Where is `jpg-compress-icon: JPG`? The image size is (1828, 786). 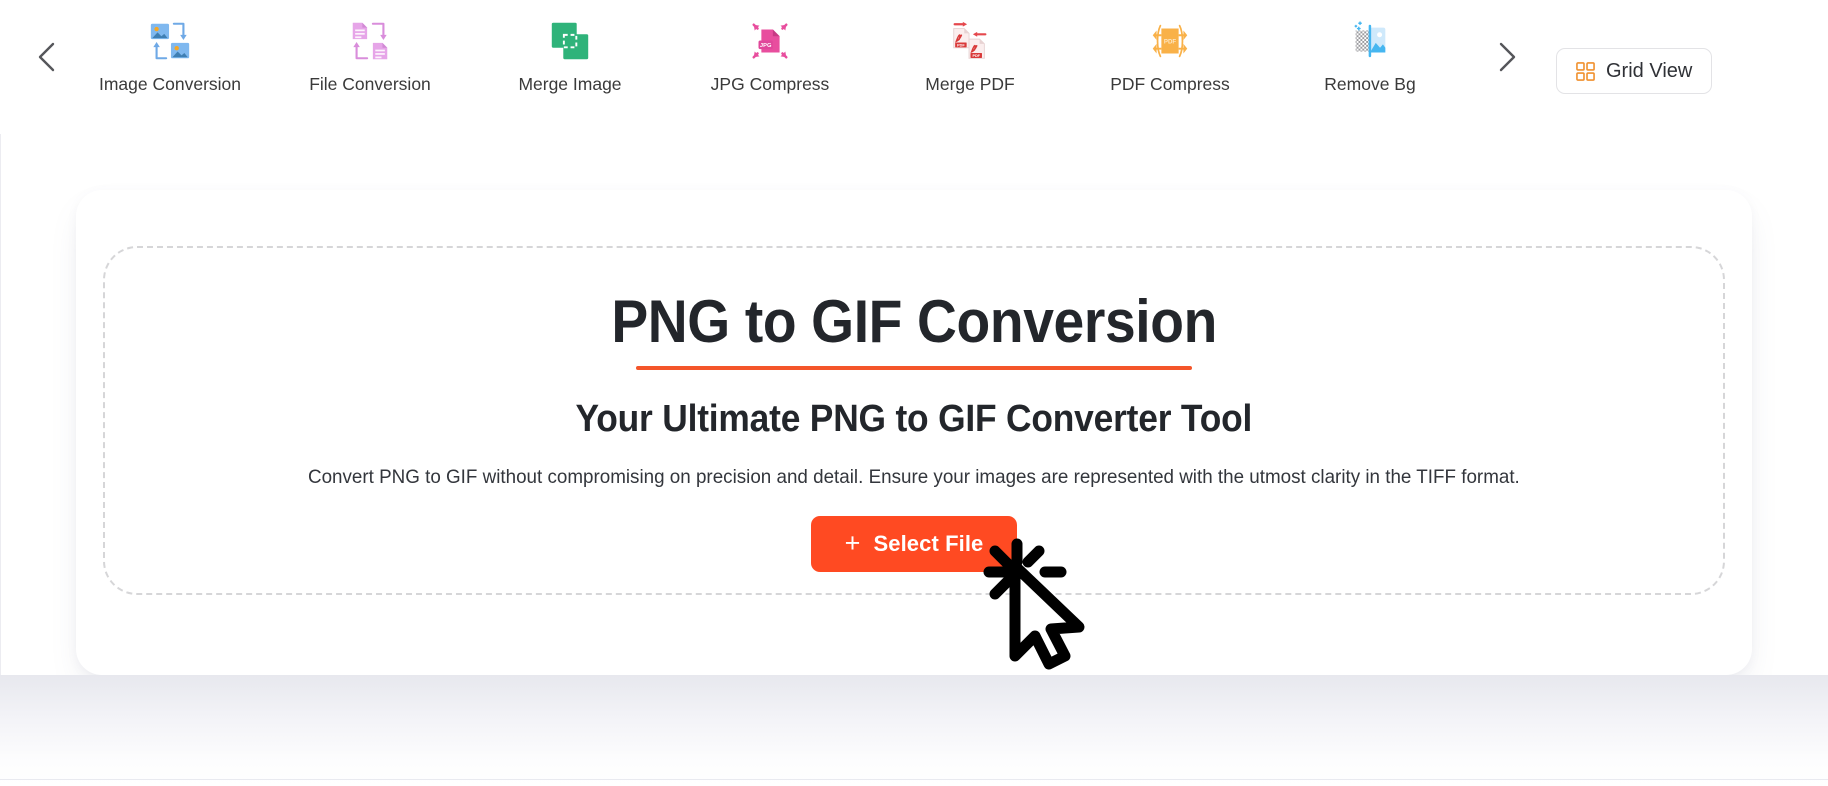 jpg-compress-icon: JPG is located at coordinates (770, 41).